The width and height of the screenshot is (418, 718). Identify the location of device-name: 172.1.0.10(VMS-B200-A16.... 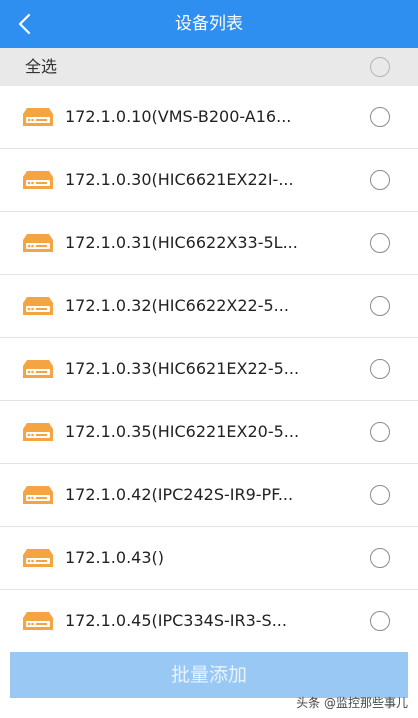
(178, 116).